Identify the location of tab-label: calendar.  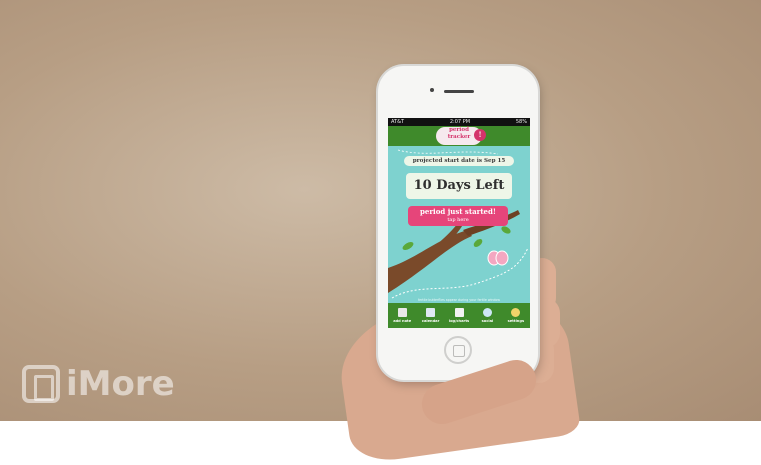
(430, 321).